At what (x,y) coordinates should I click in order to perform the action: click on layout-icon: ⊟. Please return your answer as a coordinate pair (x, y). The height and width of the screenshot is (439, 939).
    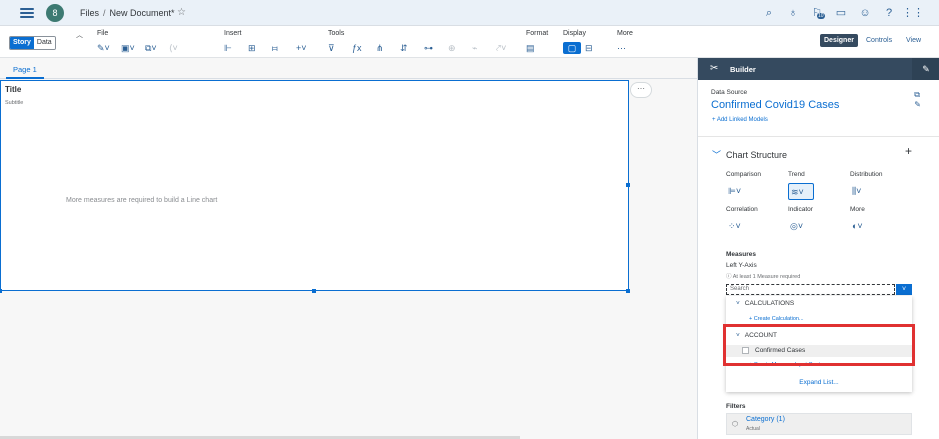
    Looking at the image, I should click on (597, 48).